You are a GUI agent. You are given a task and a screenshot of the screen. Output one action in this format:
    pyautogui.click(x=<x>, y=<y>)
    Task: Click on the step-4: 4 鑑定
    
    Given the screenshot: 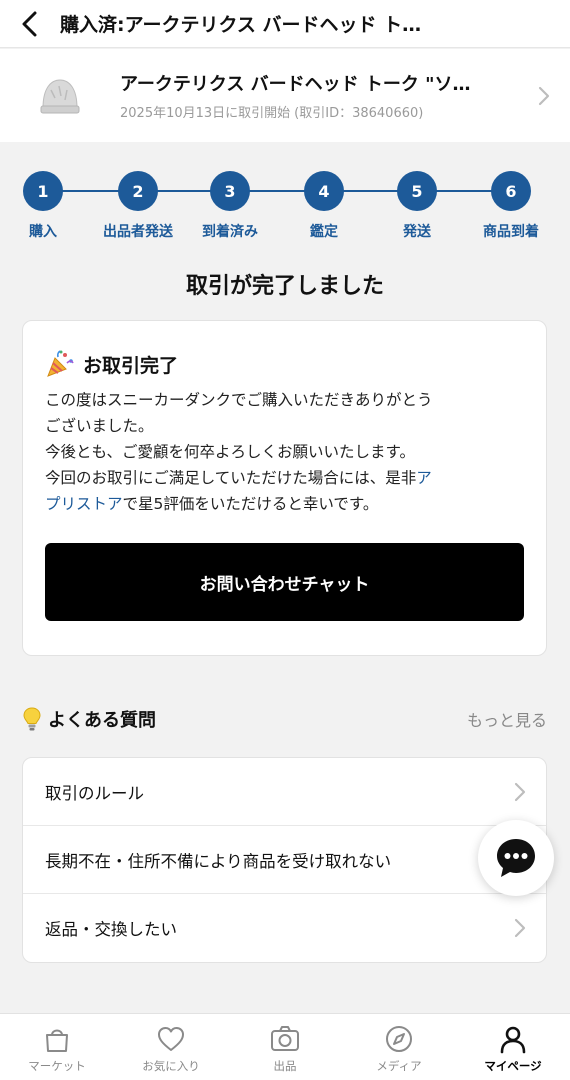 What is the action you would take?
    pyautogui.click(x=324, y=206)
    